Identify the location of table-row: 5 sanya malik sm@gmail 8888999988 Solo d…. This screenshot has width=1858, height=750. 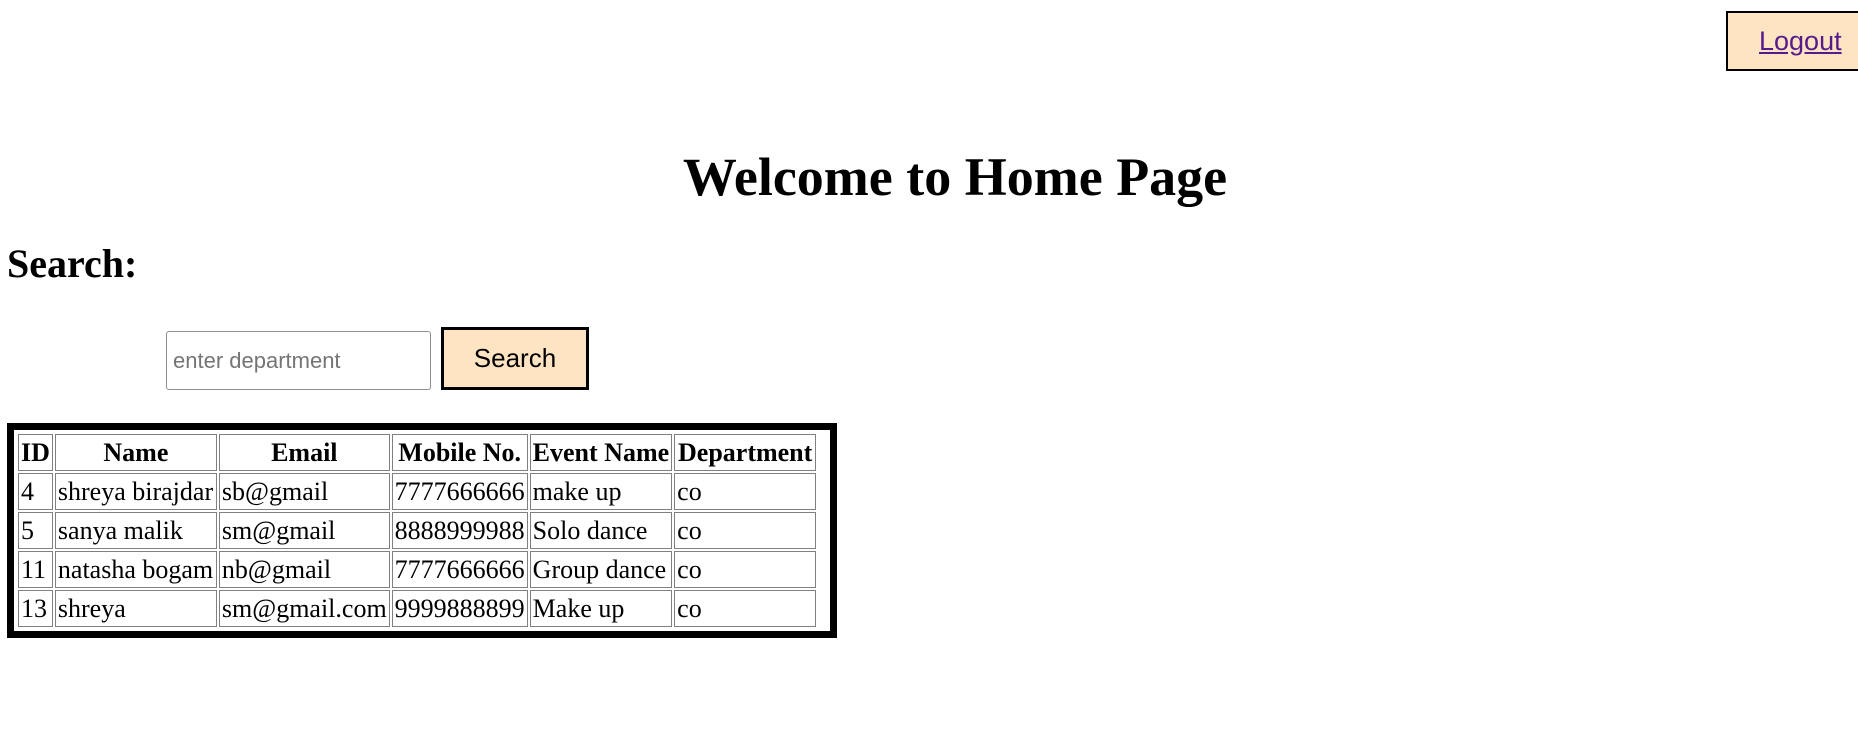
(417, 530).